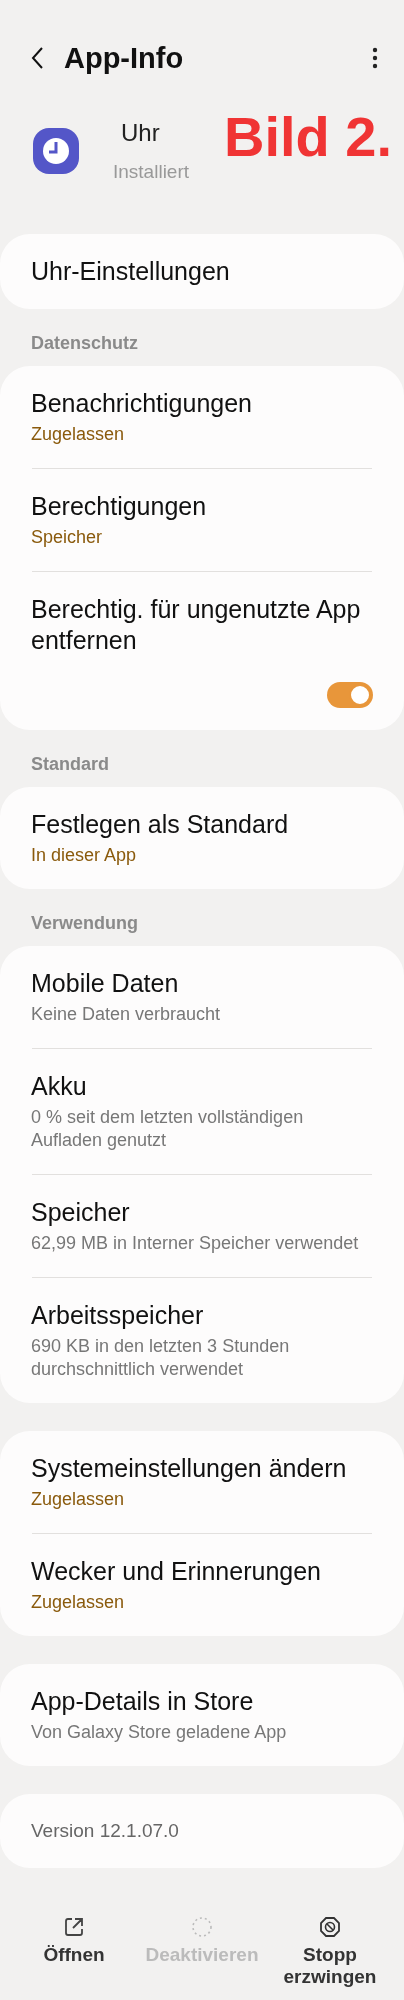 The height and width of the screenshot is (2000, 404). Describe the element at coordinates (160, 824) in the screenshot. I see `item-title: Festlegen als Standard` at that location.